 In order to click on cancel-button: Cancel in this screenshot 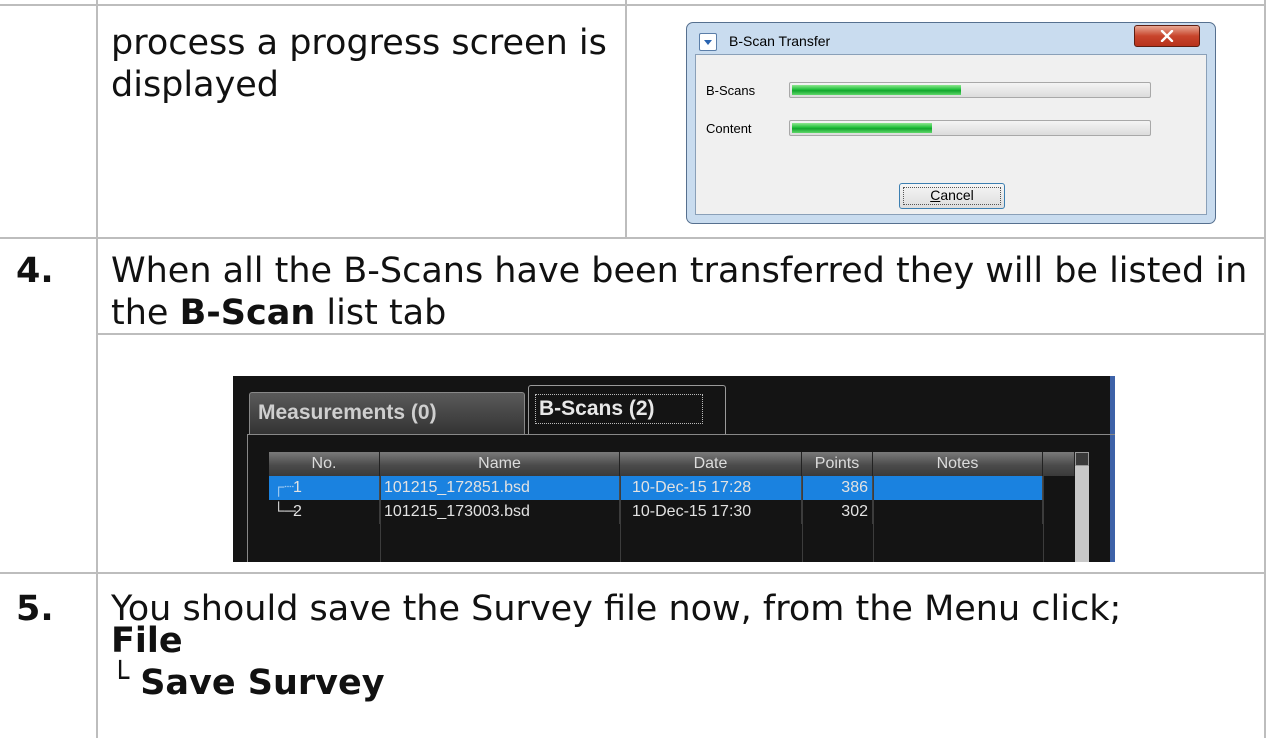, I will do `click(952, 196)`.